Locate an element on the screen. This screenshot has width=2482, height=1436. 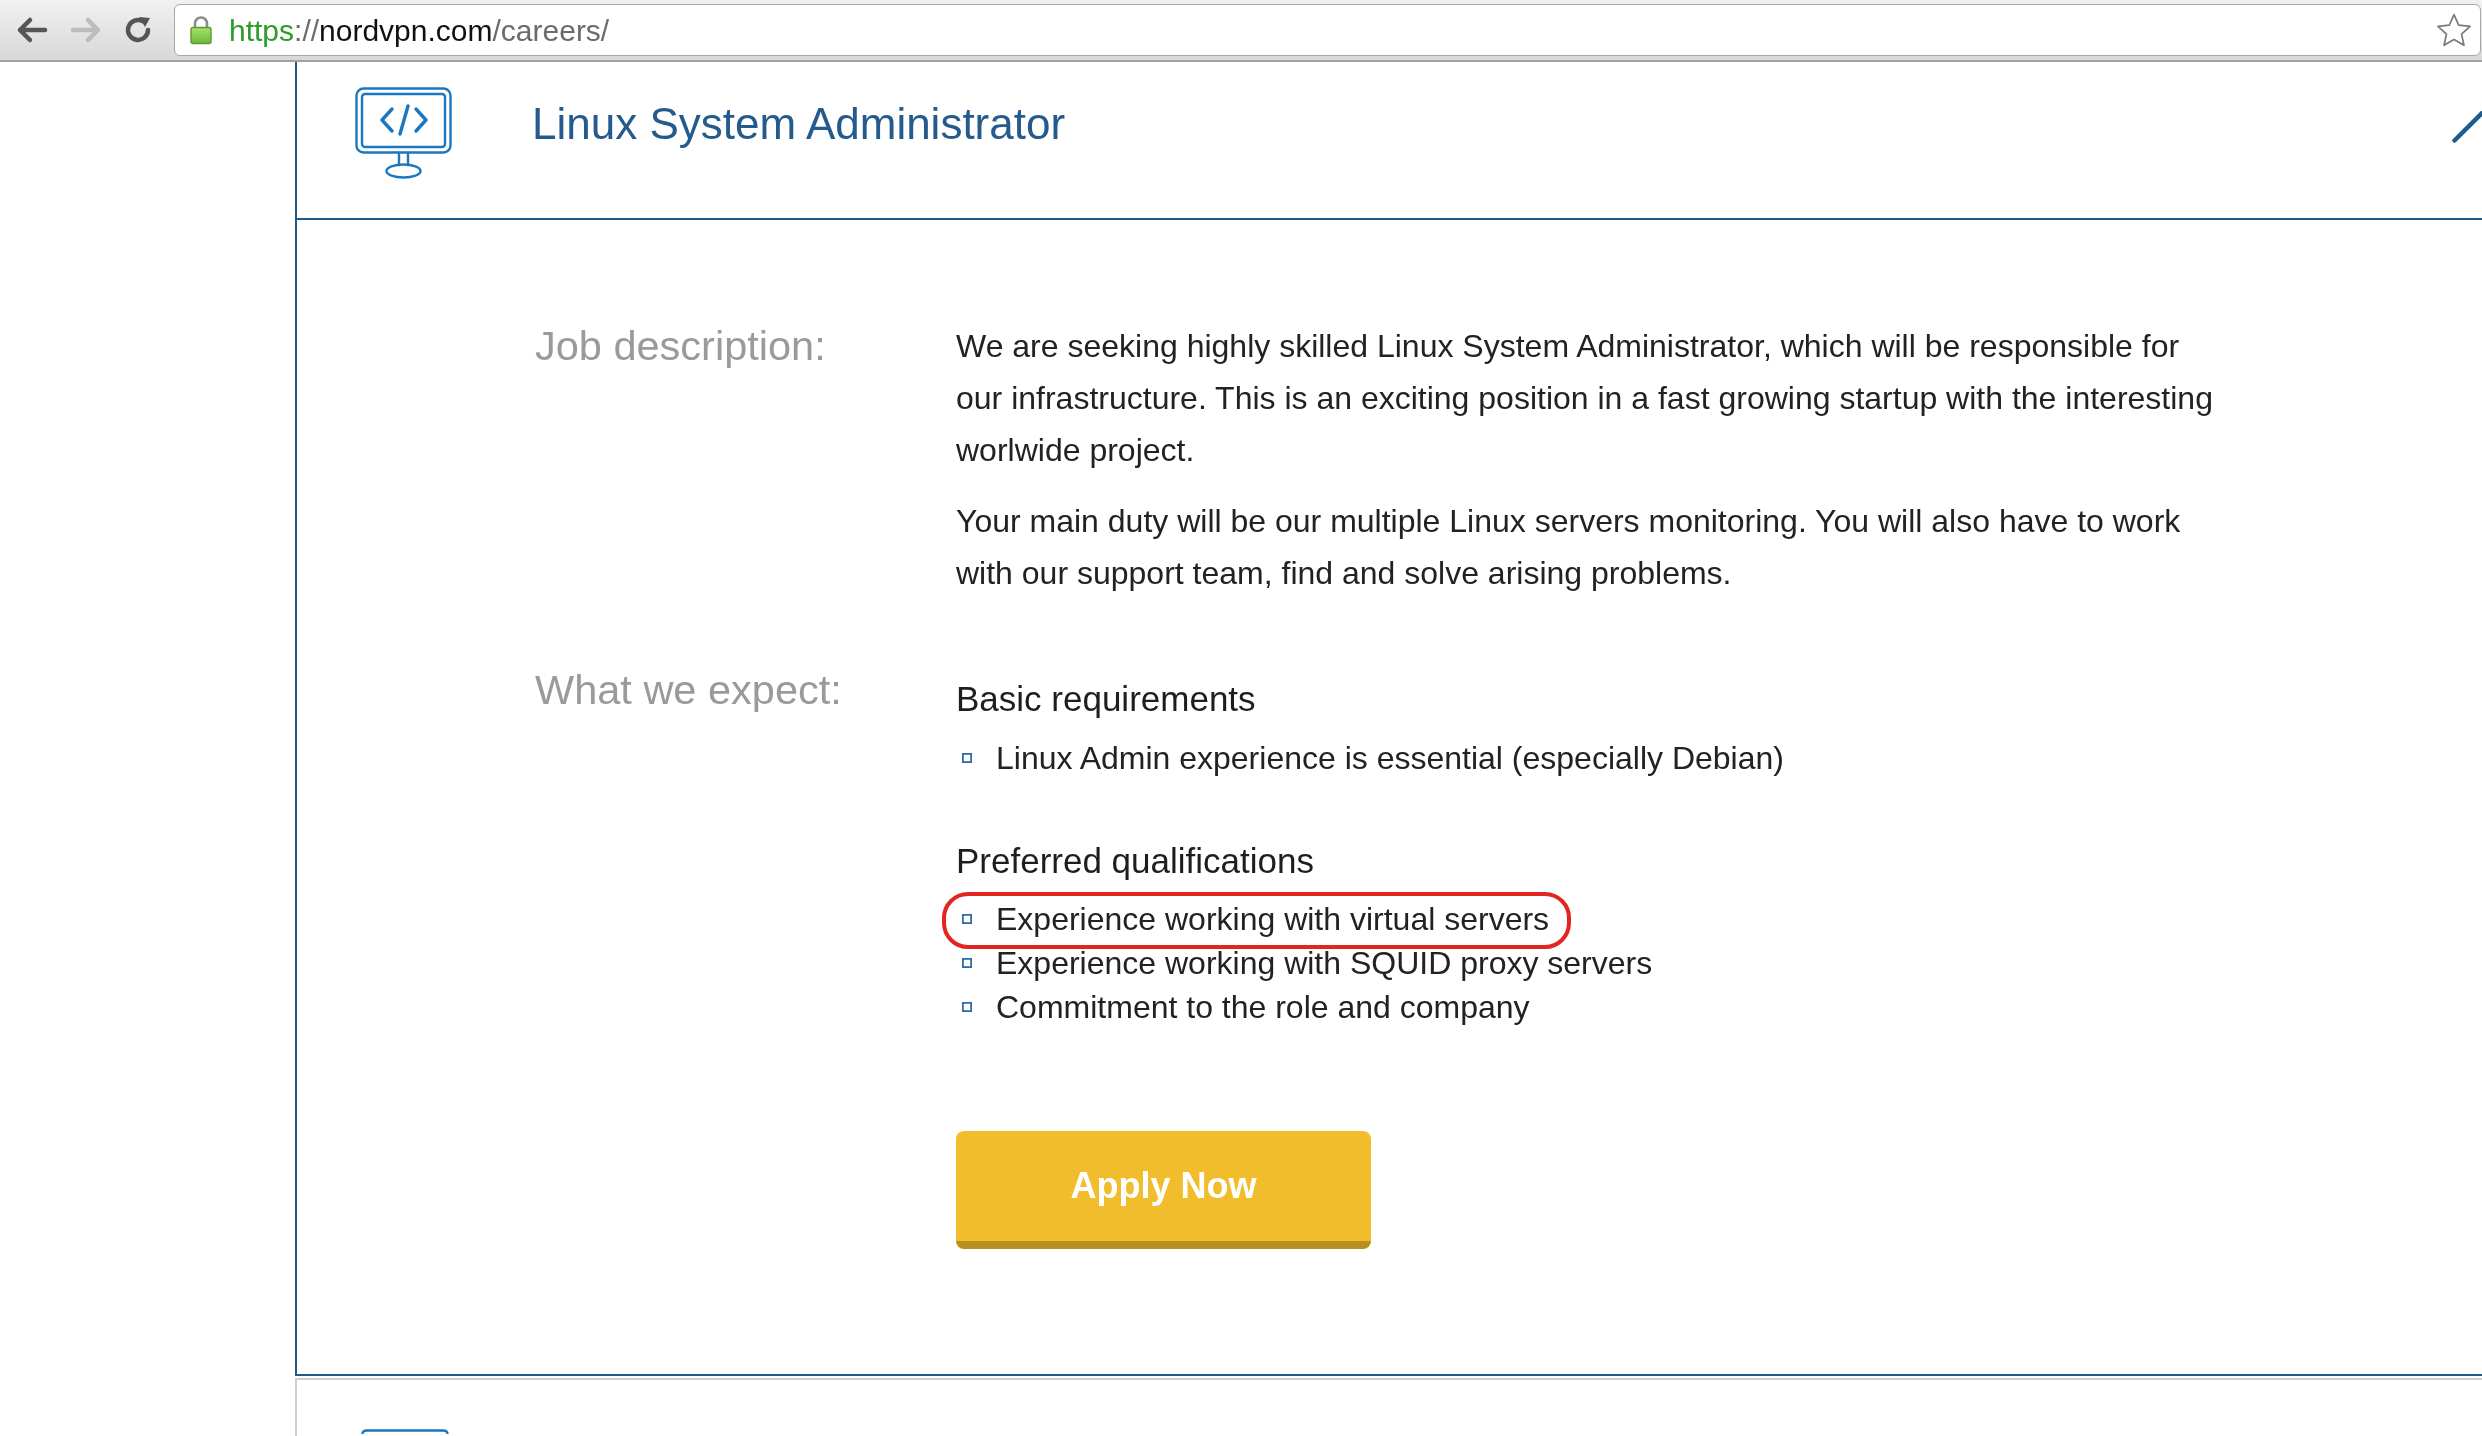
job-title: Linux System Administrator is located at coordinates (799, 124).